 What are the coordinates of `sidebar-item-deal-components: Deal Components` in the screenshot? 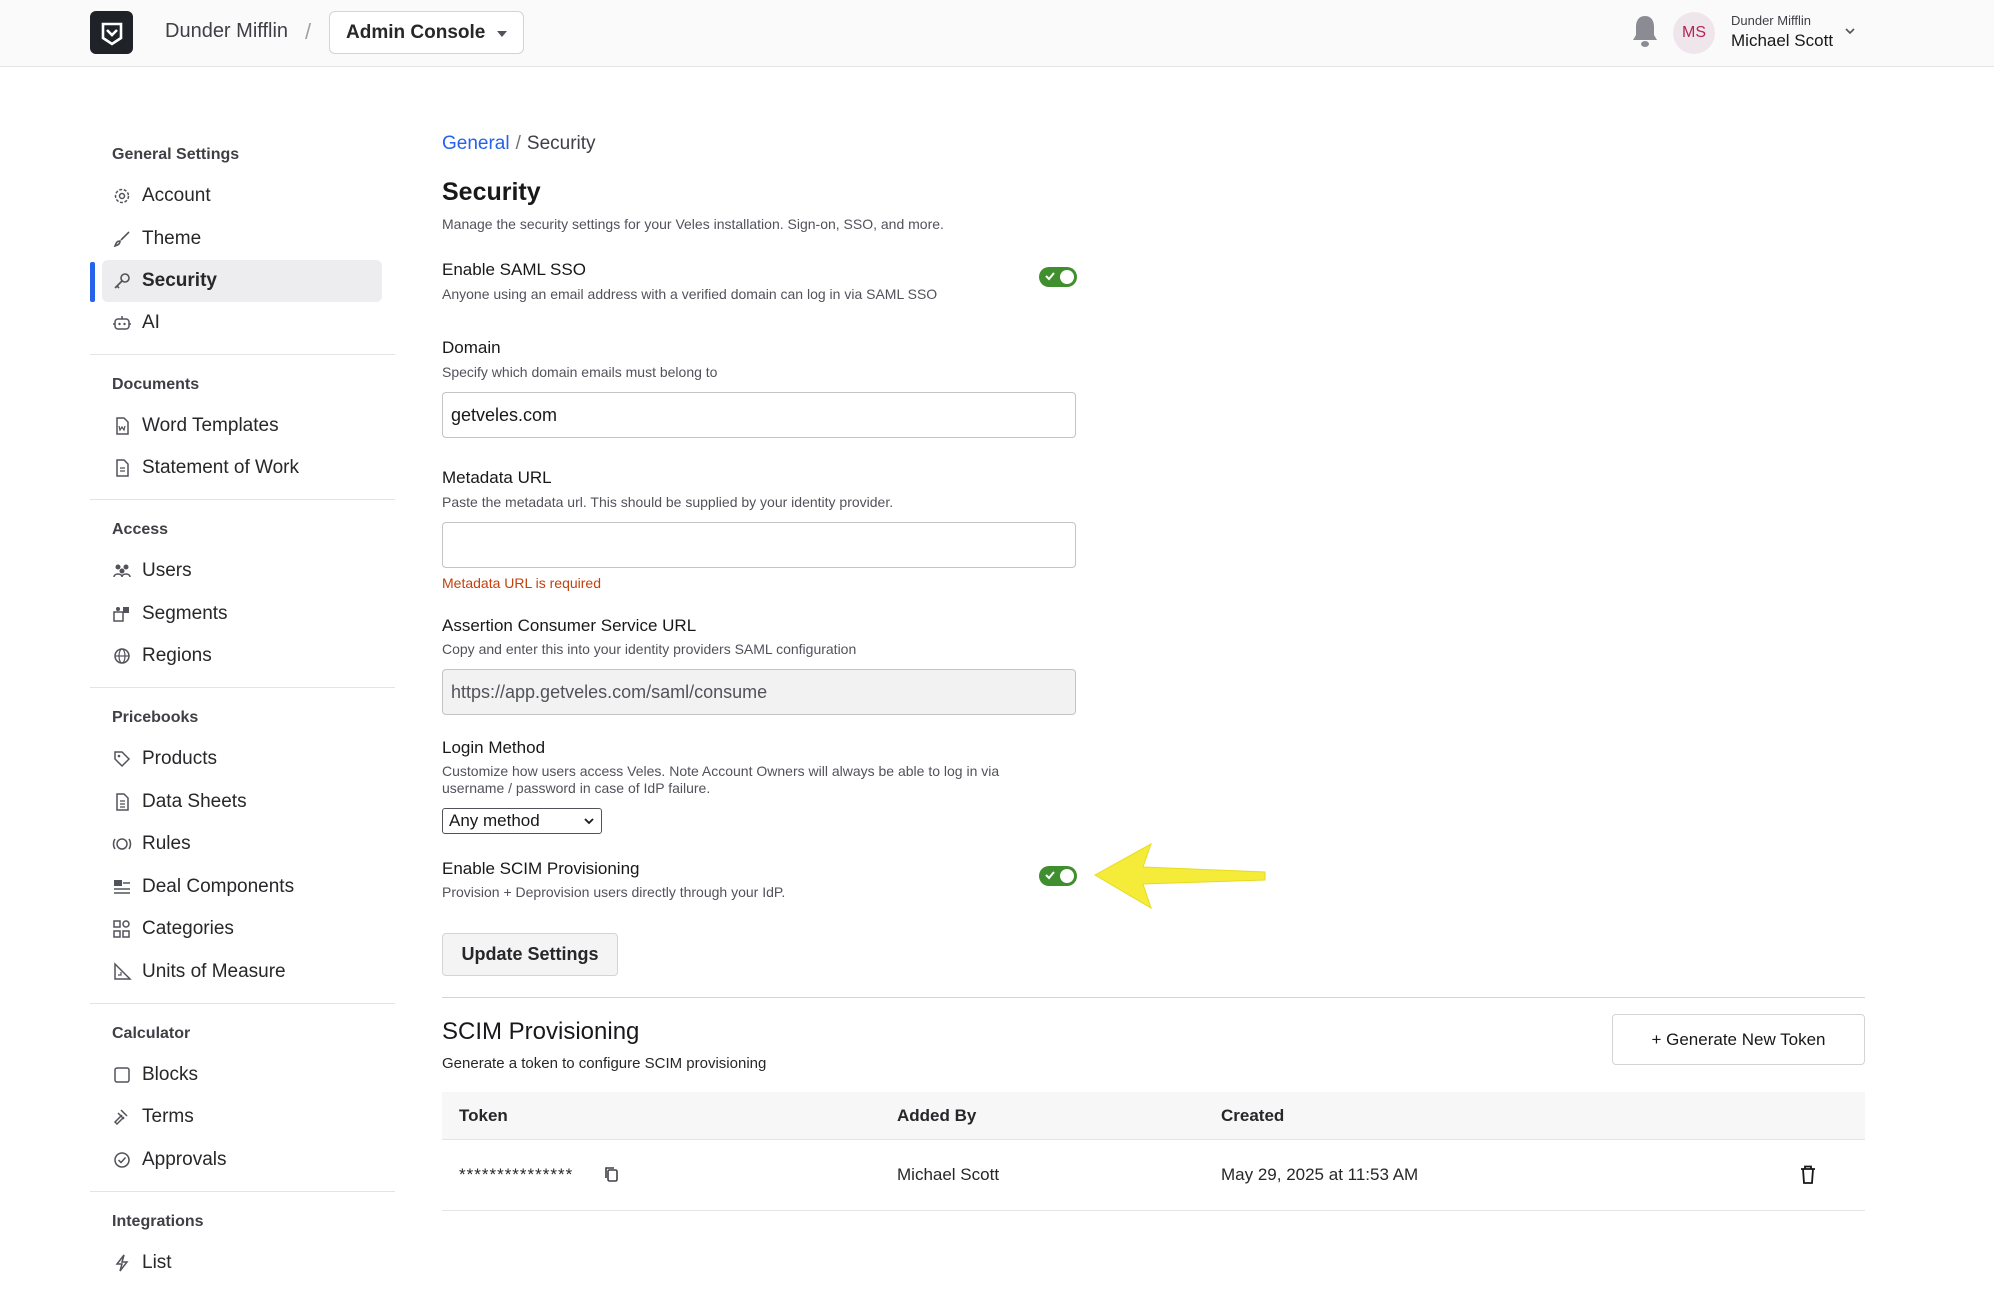 It's located at (242, 887).